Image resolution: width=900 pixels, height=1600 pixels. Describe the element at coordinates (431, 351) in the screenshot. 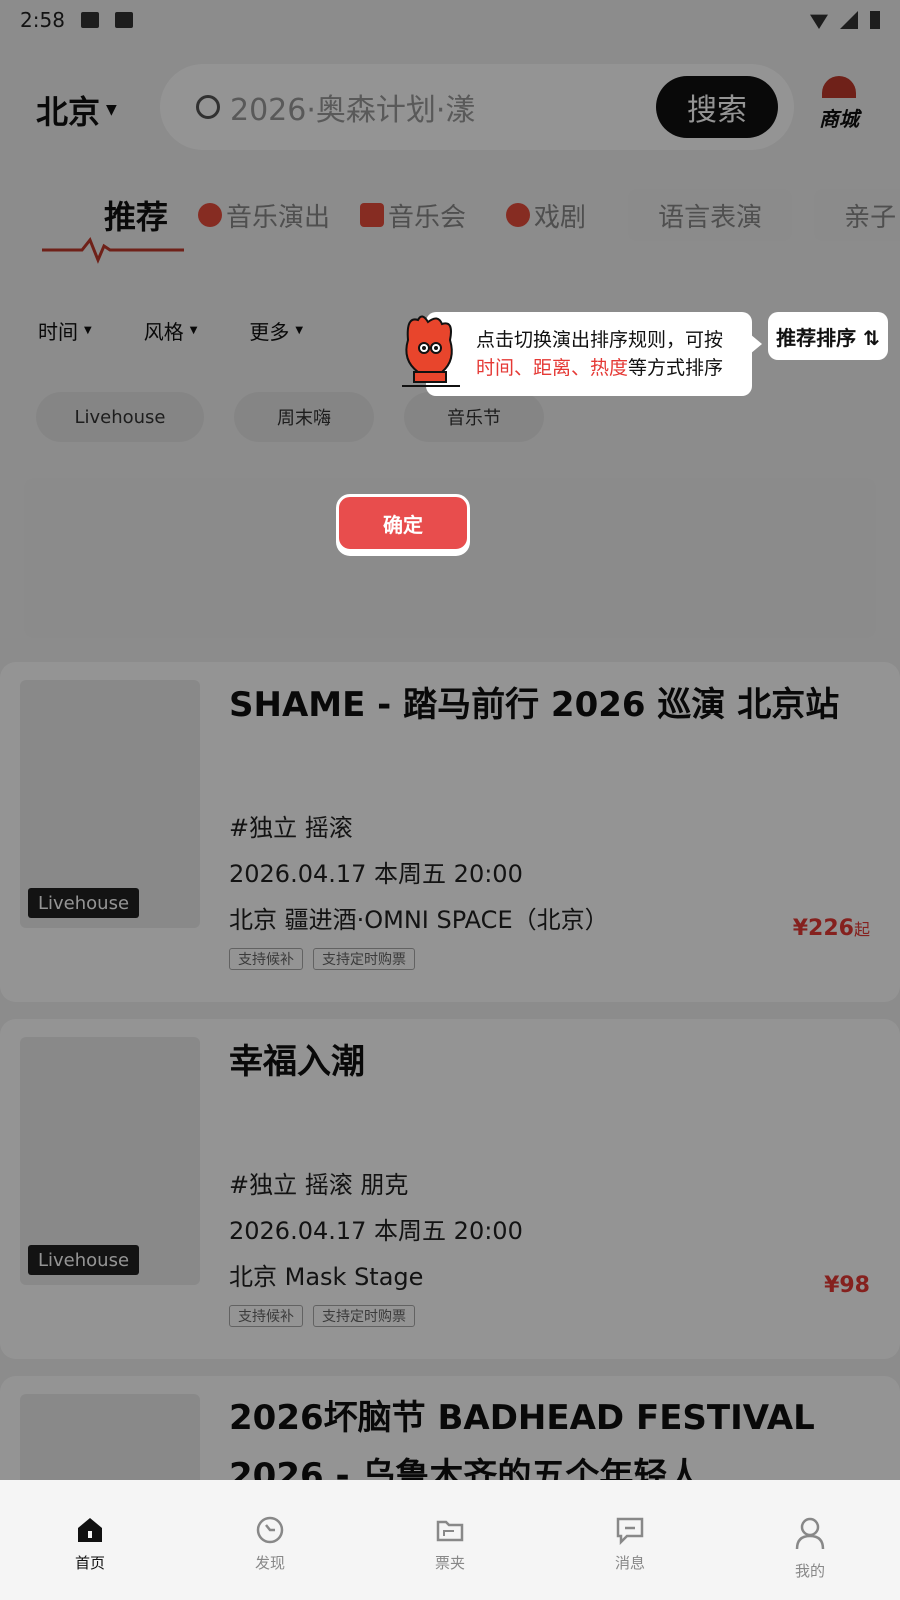

I see `mascot-icon` at that location.